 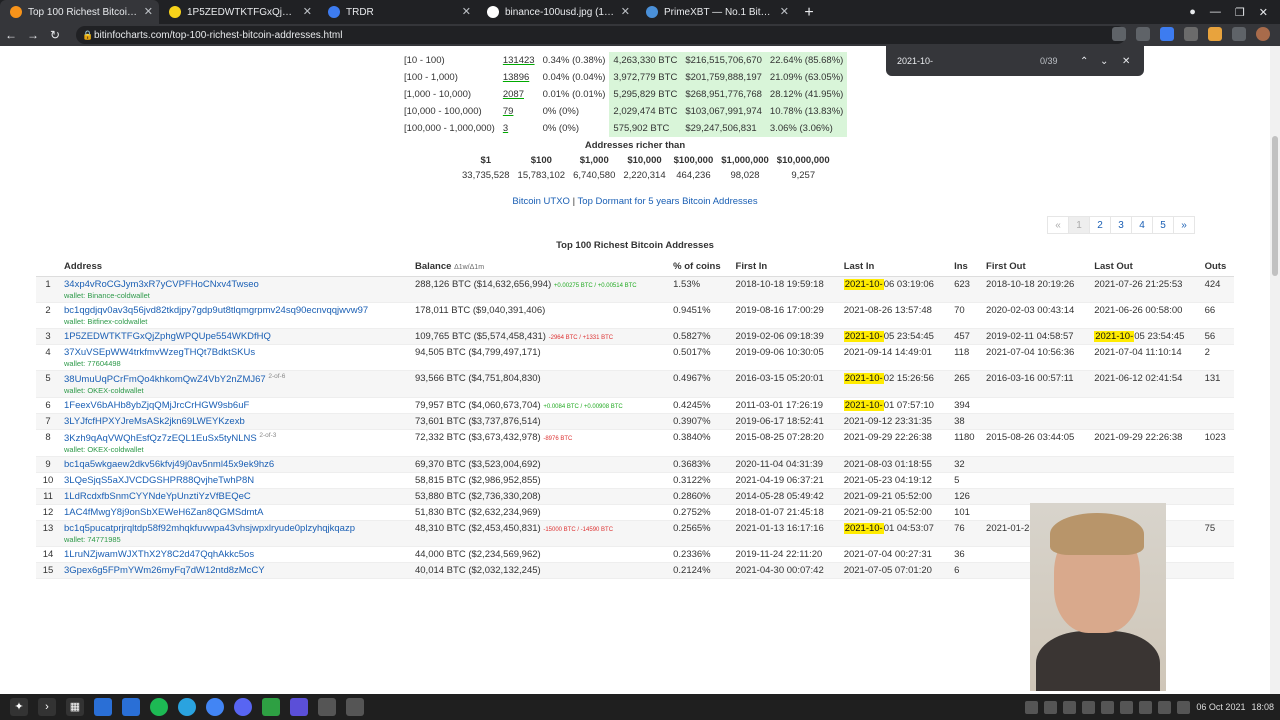 What do you see at coordinates (235, 267) in the screenshot?
I see `address-header: Address` at bounding box center [235, 267].